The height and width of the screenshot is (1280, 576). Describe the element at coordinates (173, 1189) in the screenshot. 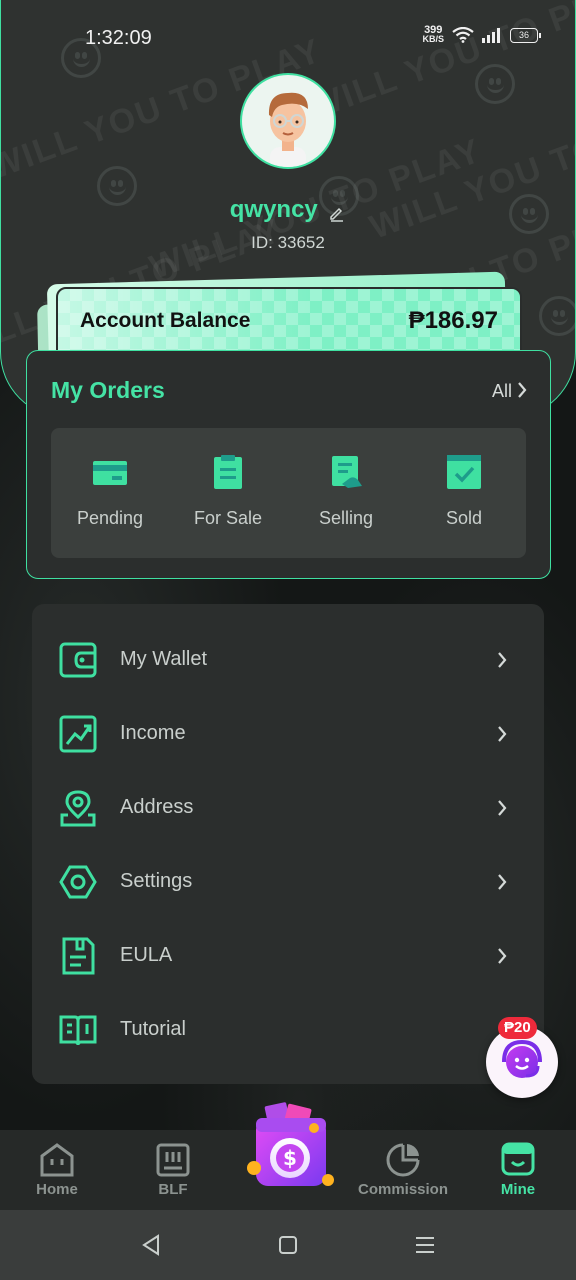

I see `nav-label: BLF` at that location.